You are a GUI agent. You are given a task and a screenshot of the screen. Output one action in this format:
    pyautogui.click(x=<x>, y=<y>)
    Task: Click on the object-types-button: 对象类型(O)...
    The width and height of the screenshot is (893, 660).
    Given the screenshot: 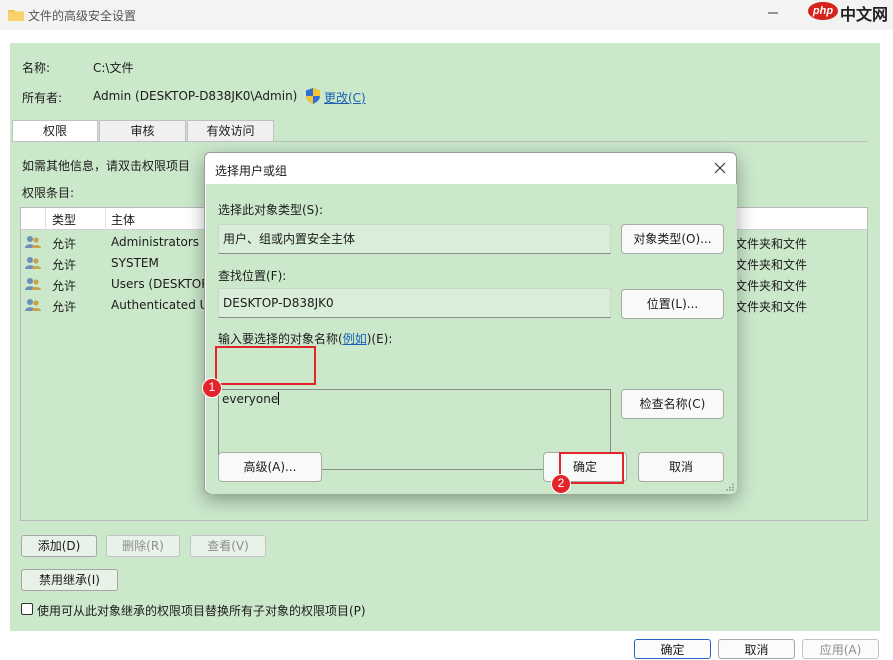 What is the action you would take?
    pyautogui.click(x=672, y=239)
    